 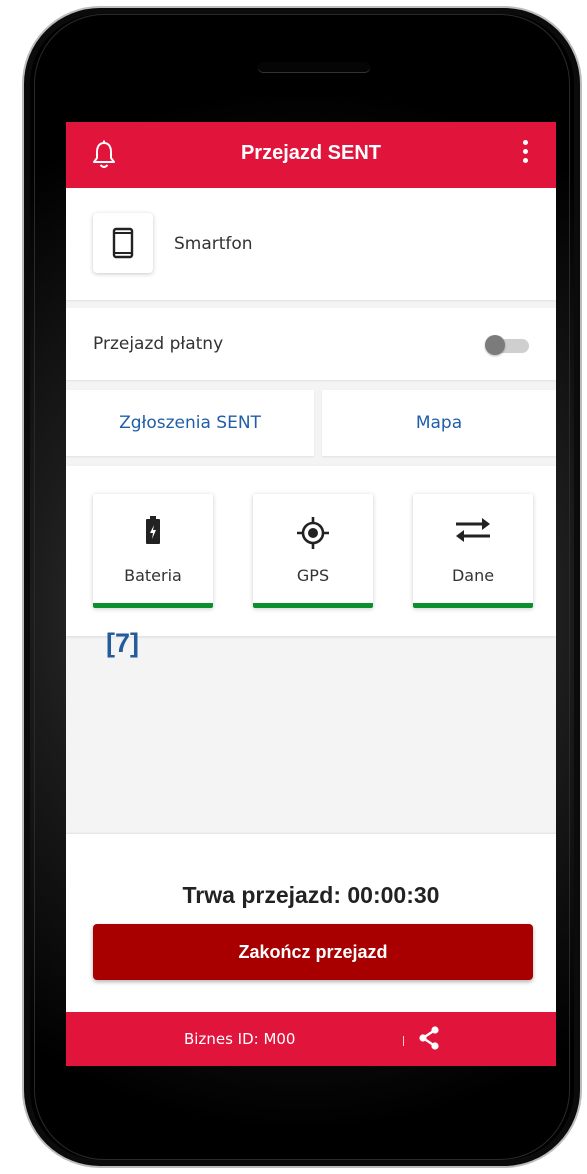 I want to click on app-bar: Przejazd SENT, so click(x=311, y=155).